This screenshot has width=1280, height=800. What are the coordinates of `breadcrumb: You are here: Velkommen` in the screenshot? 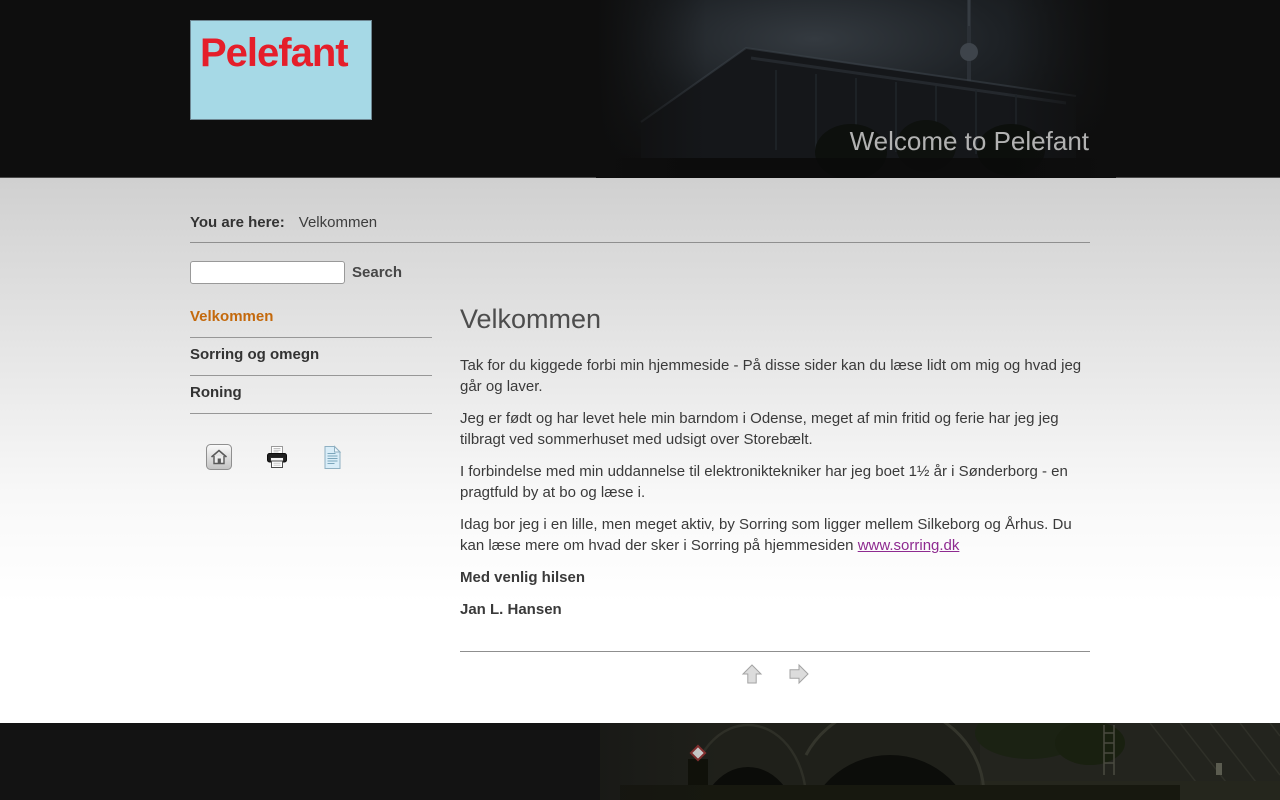 It's located at (640, 204).